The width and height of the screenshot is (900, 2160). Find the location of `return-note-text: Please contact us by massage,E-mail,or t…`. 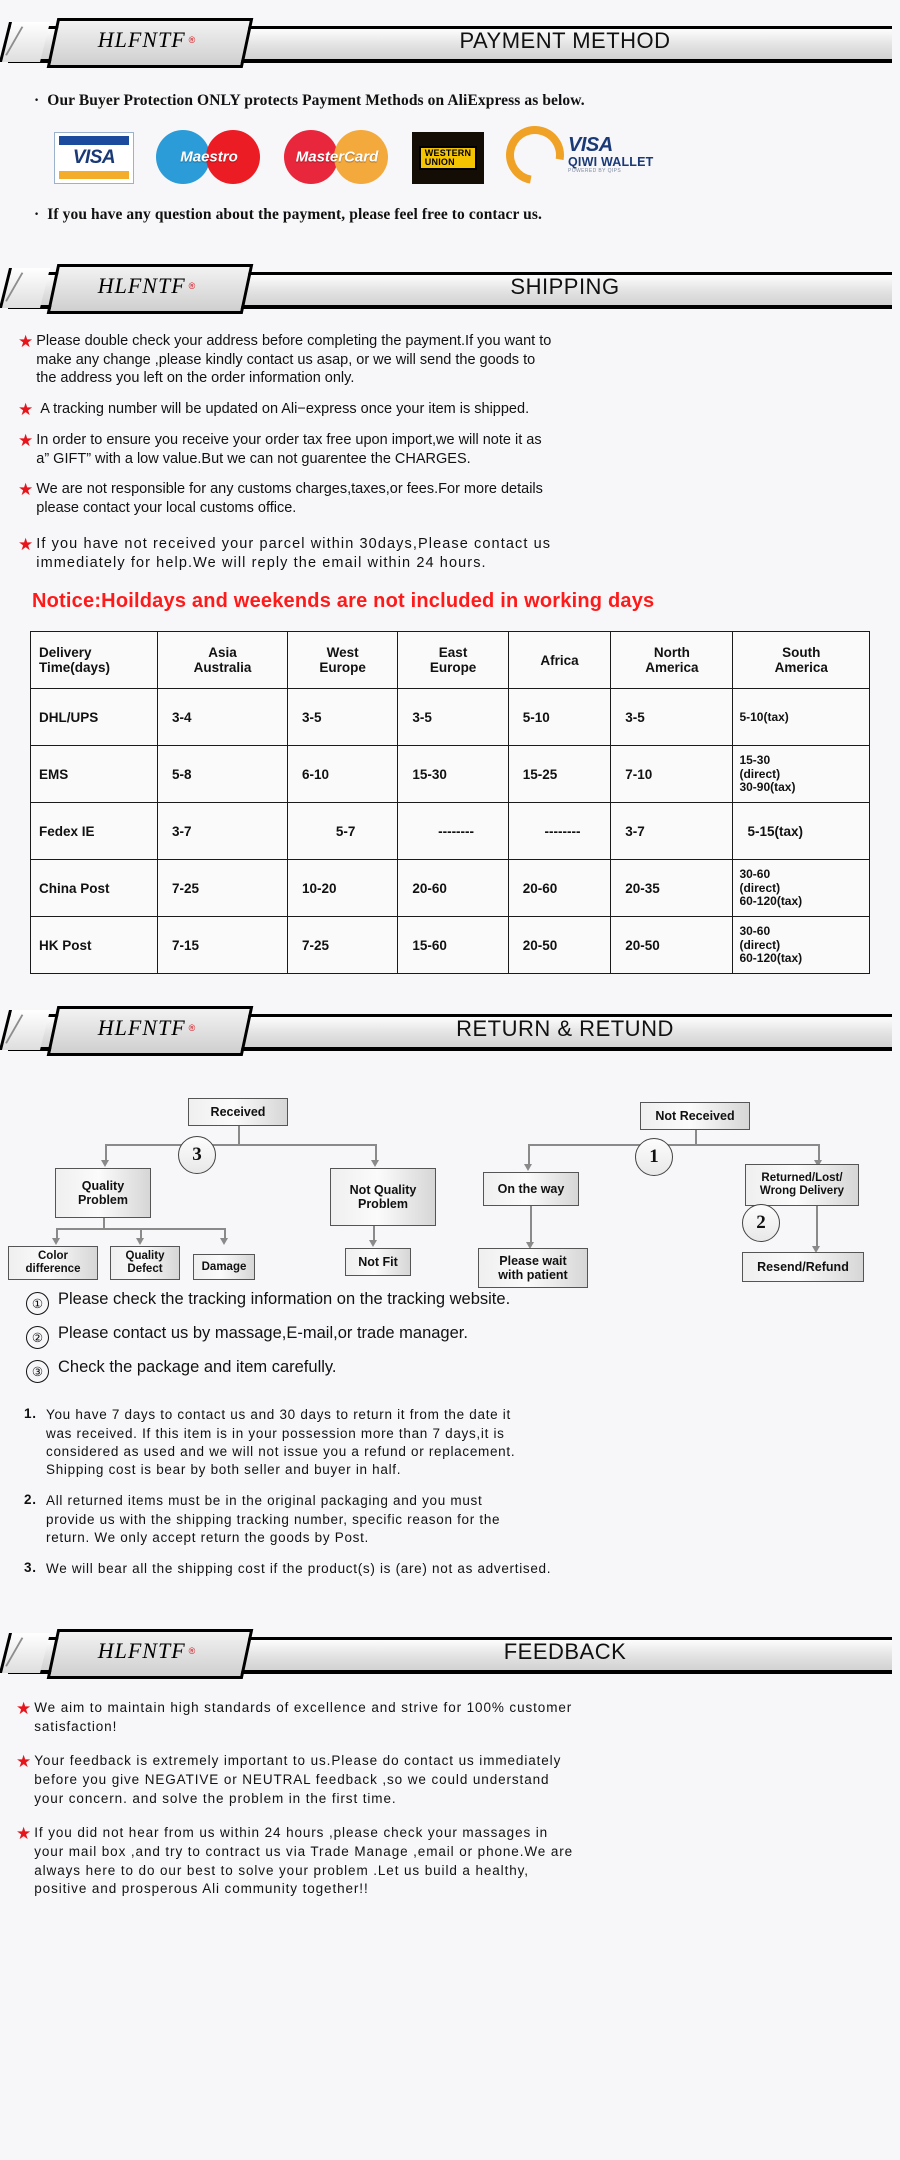

return-note-text: Please contact us by massage,E-mail,or t… is located at coordinates (263, 1333).